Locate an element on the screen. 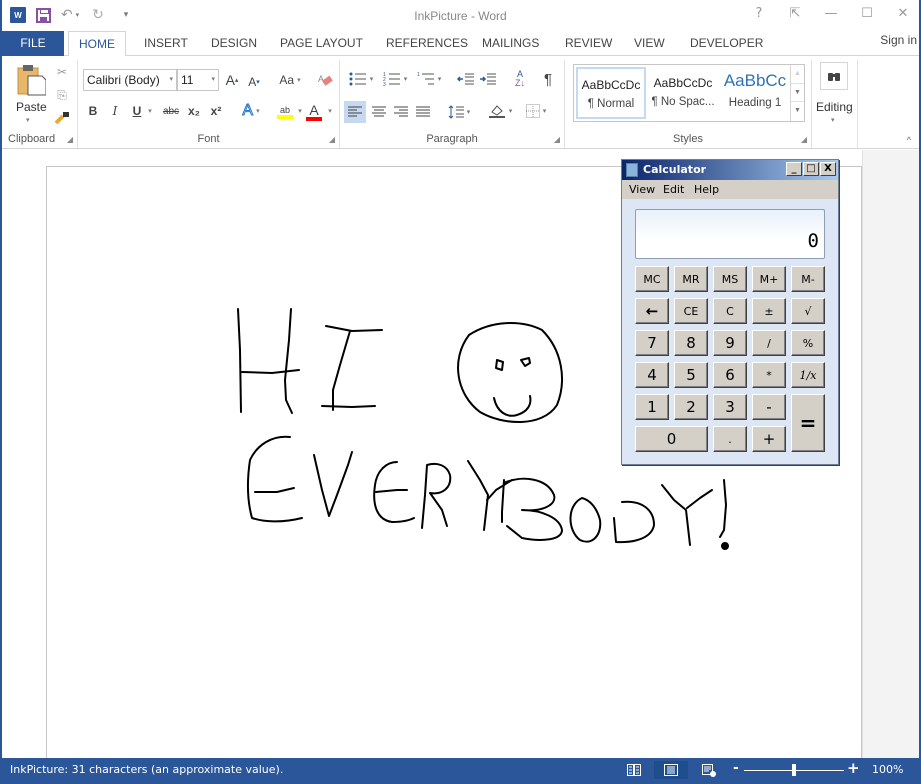  font-launcher-icon: ◢ is located at coordinates (332, 139).